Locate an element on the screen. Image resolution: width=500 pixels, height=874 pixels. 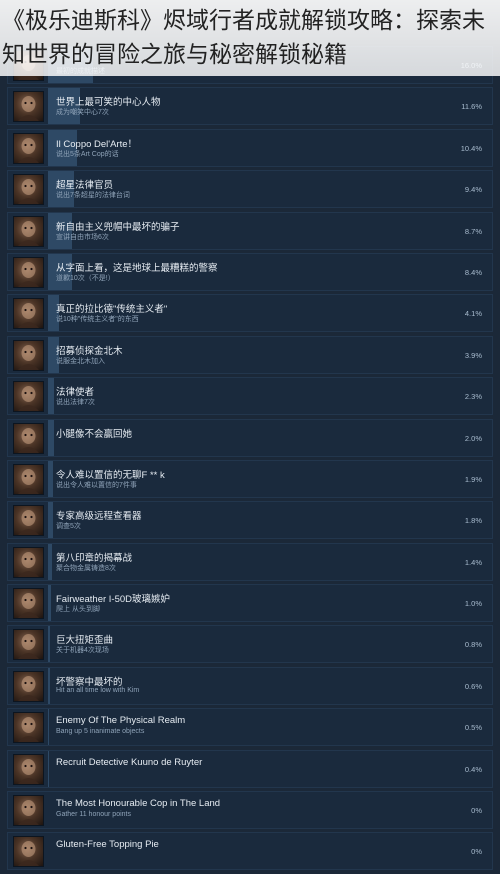
achievement-name: Fairweather I-50D玻璃嫉妒 is located at coordinates (113, 600).